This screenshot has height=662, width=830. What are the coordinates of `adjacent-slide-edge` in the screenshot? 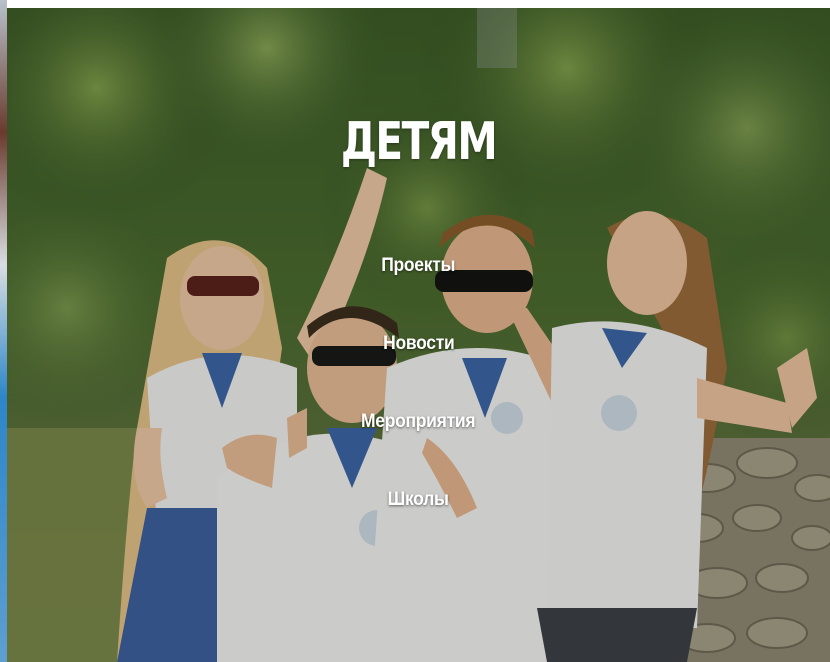 It's located at (3, 331).